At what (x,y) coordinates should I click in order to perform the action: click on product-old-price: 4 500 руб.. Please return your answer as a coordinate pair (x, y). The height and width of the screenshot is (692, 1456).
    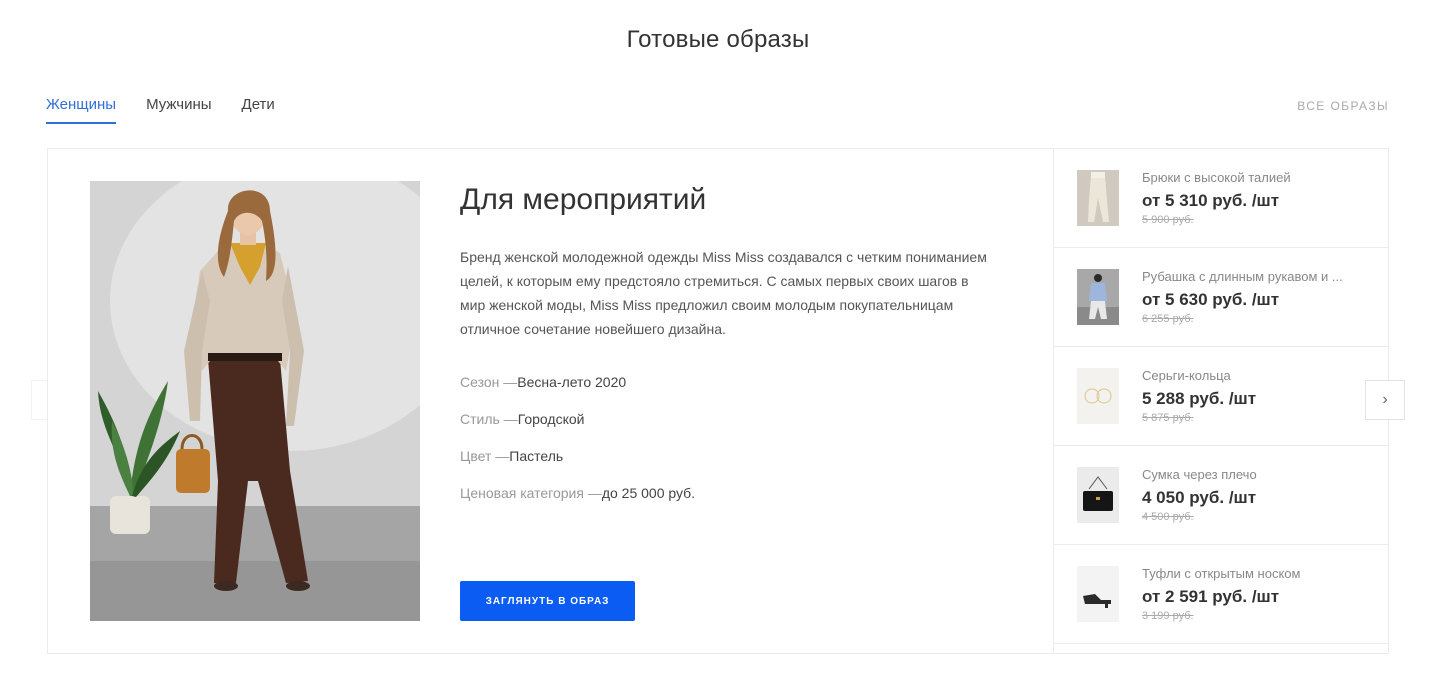
    Looking at the image, I should click on (1168, 517).